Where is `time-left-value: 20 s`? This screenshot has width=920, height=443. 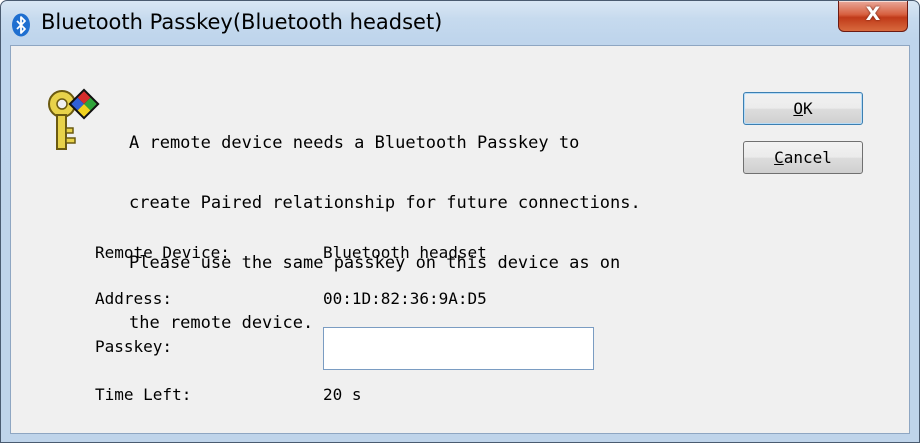 time-left-value: 20 s is located at coordinates (342, 394).